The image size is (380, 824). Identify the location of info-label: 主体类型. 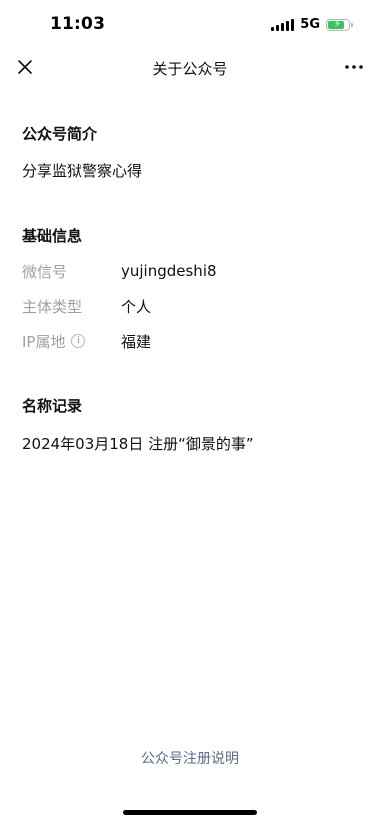
(52, 306).